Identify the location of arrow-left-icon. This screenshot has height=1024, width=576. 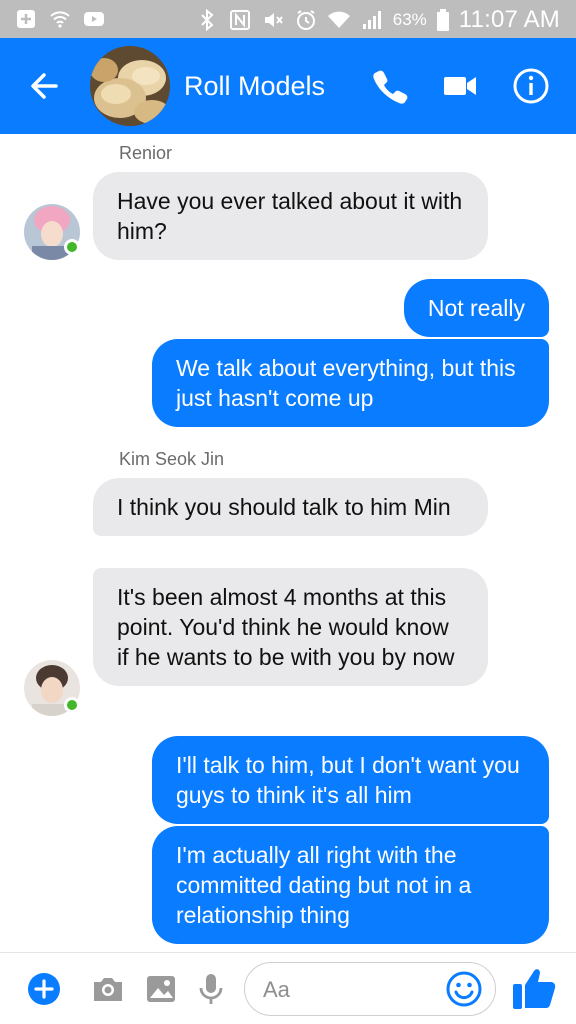
(44, 86).